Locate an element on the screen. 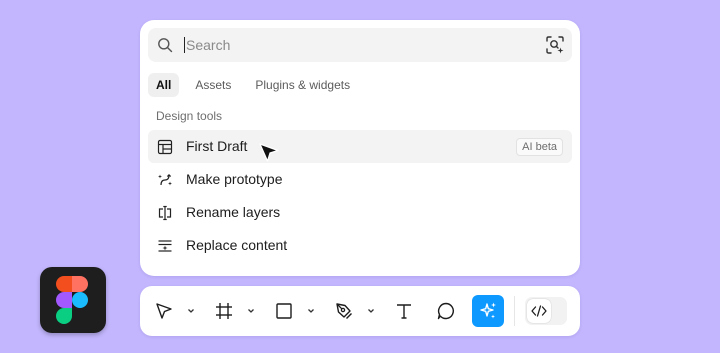 Image resolution: width=720 pixels, height=353 pixels. move-tool is located at coordinates (164, 311).